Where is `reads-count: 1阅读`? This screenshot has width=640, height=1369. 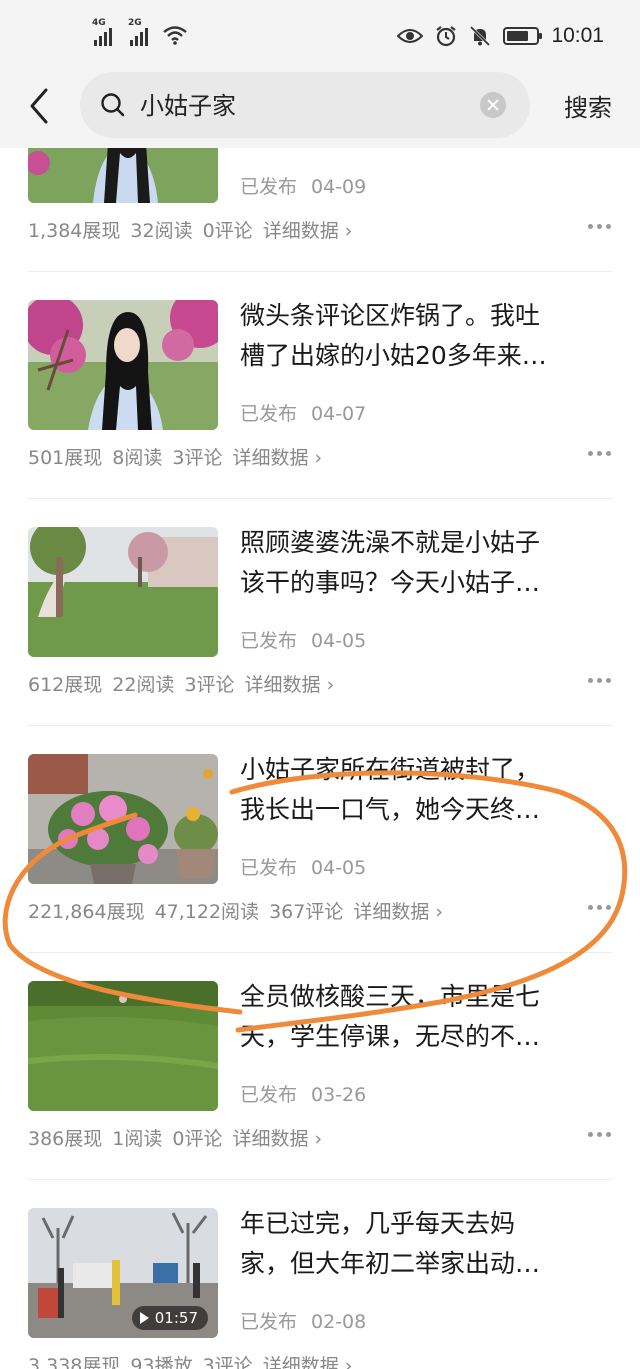
reads-count: 1阅读 is located at coordinates (137, 1139).